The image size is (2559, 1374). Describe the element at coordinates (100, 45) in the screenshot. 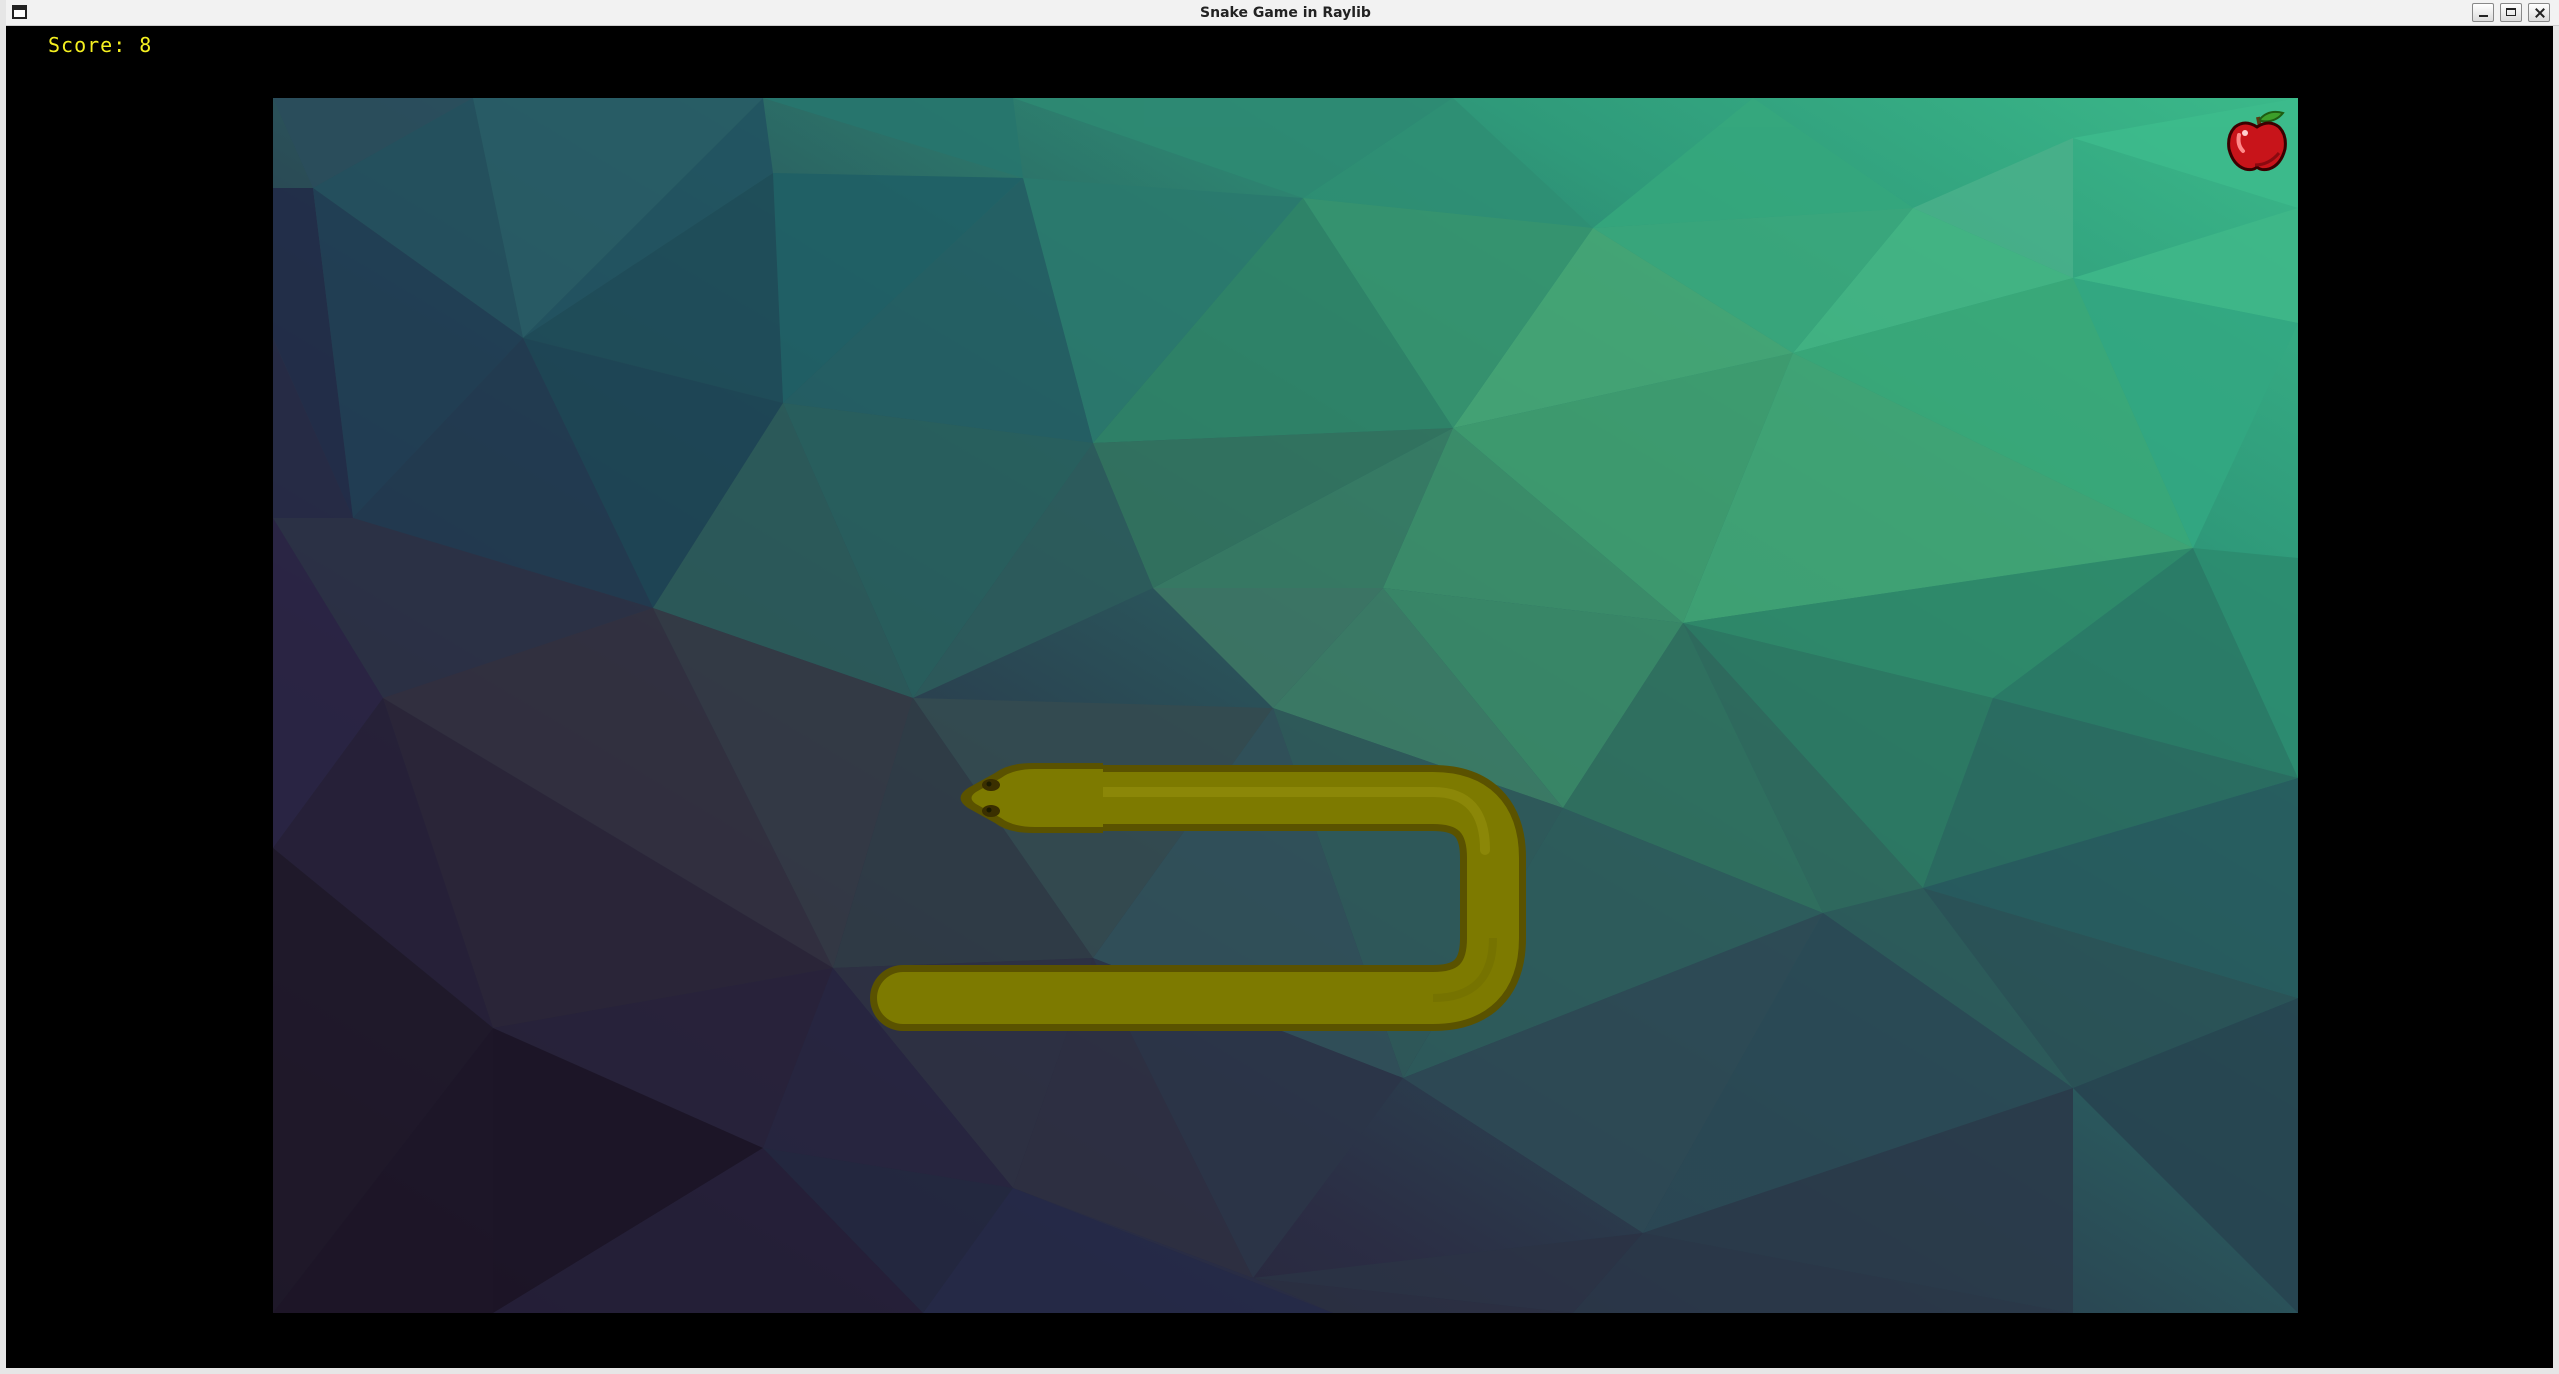

I see `score-label: Score: 8` at that location.